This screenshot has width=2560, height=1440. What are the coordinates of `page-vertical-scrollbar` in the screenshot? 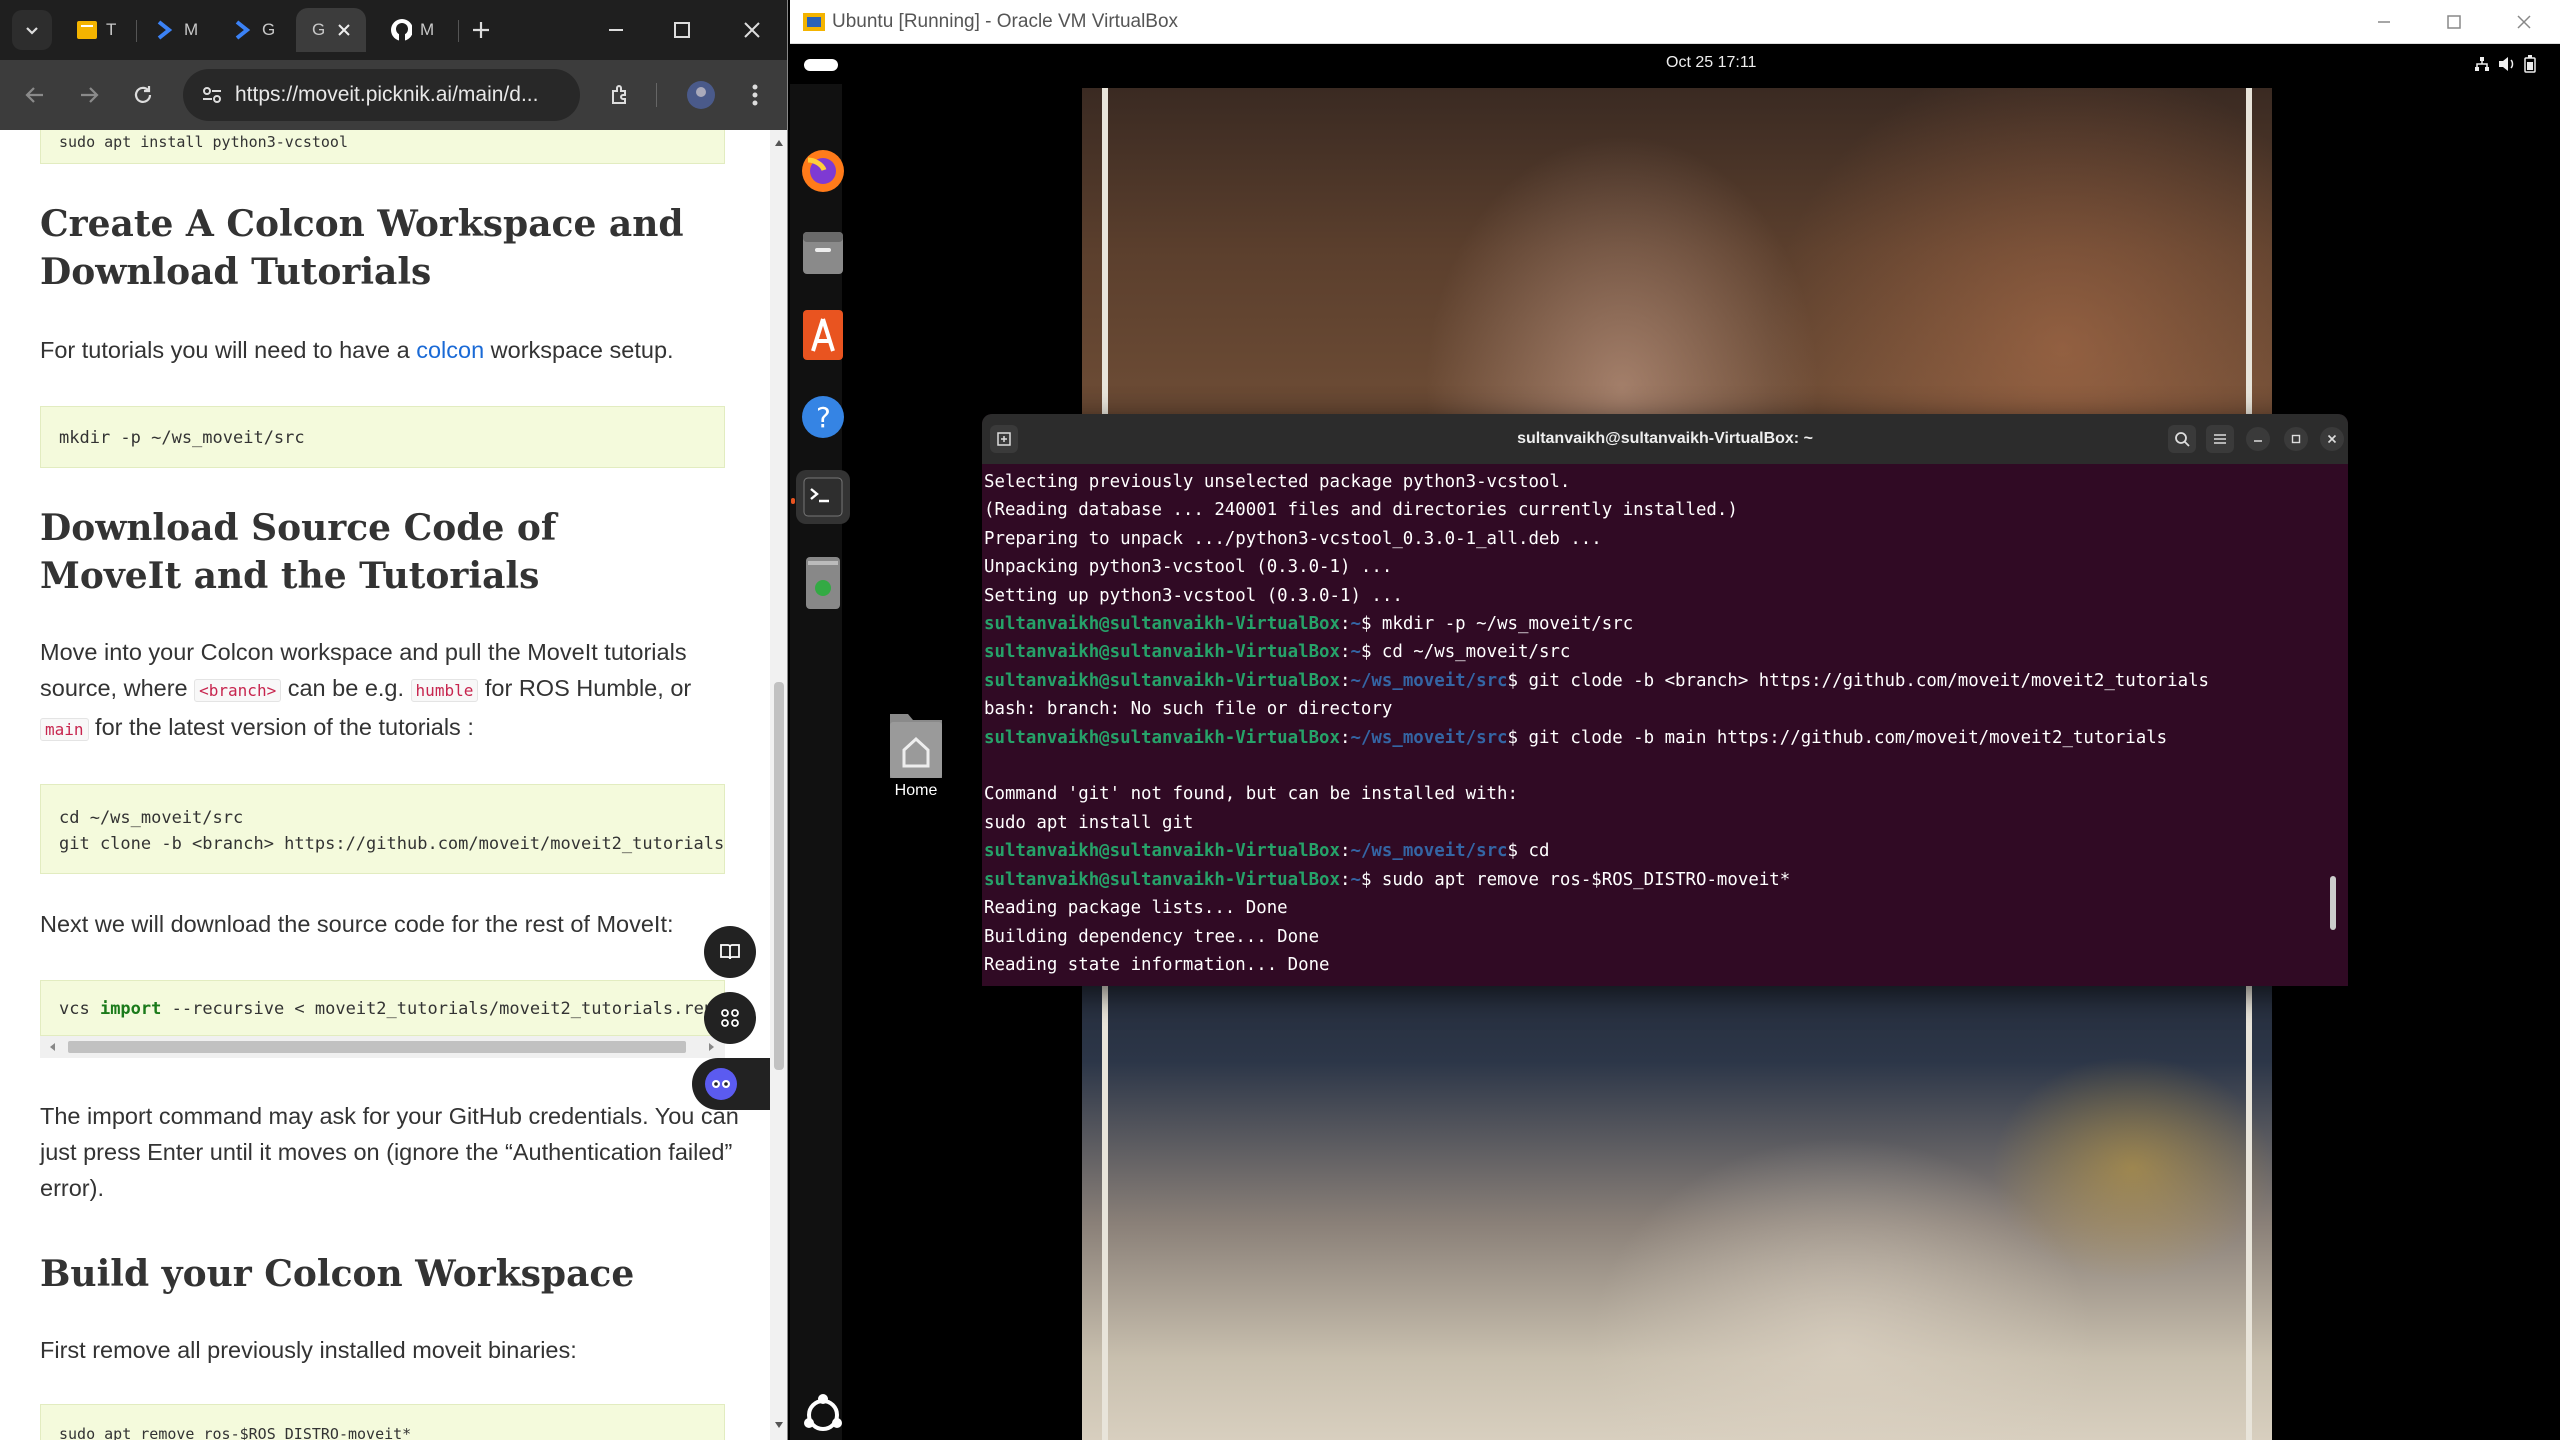 It's located at (778, 785).